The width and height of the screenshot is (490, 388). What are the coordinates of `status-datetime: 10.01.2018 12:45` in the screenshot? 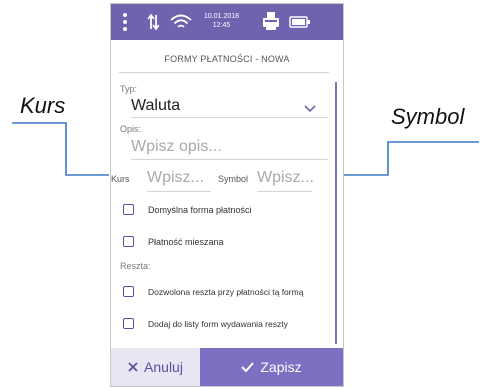 It's located at (221, 21).